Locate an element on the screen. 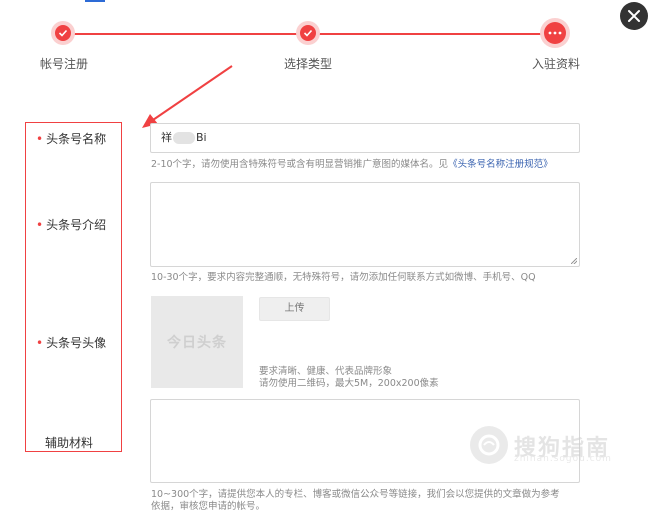 The image size is (650, 516). resize-handle-icon is located at coordinates (574, 261).